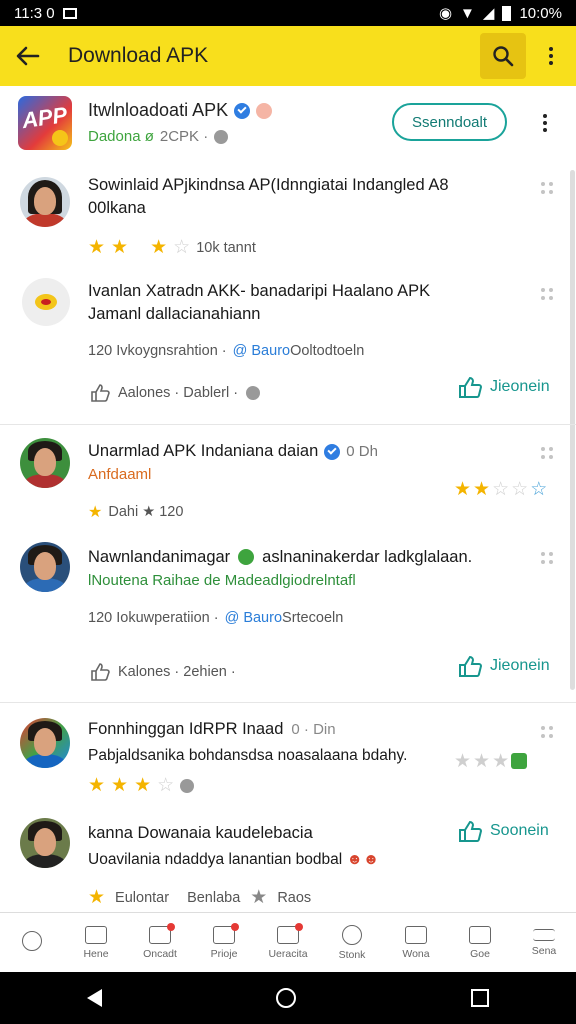 Image resolution: width=576 pixels, height=1024 pixels. What do you see at coordinates (362, 451) in the screenshot?
I see `item-title-suffix: 0 Dh` at bounding box center [362, 451].